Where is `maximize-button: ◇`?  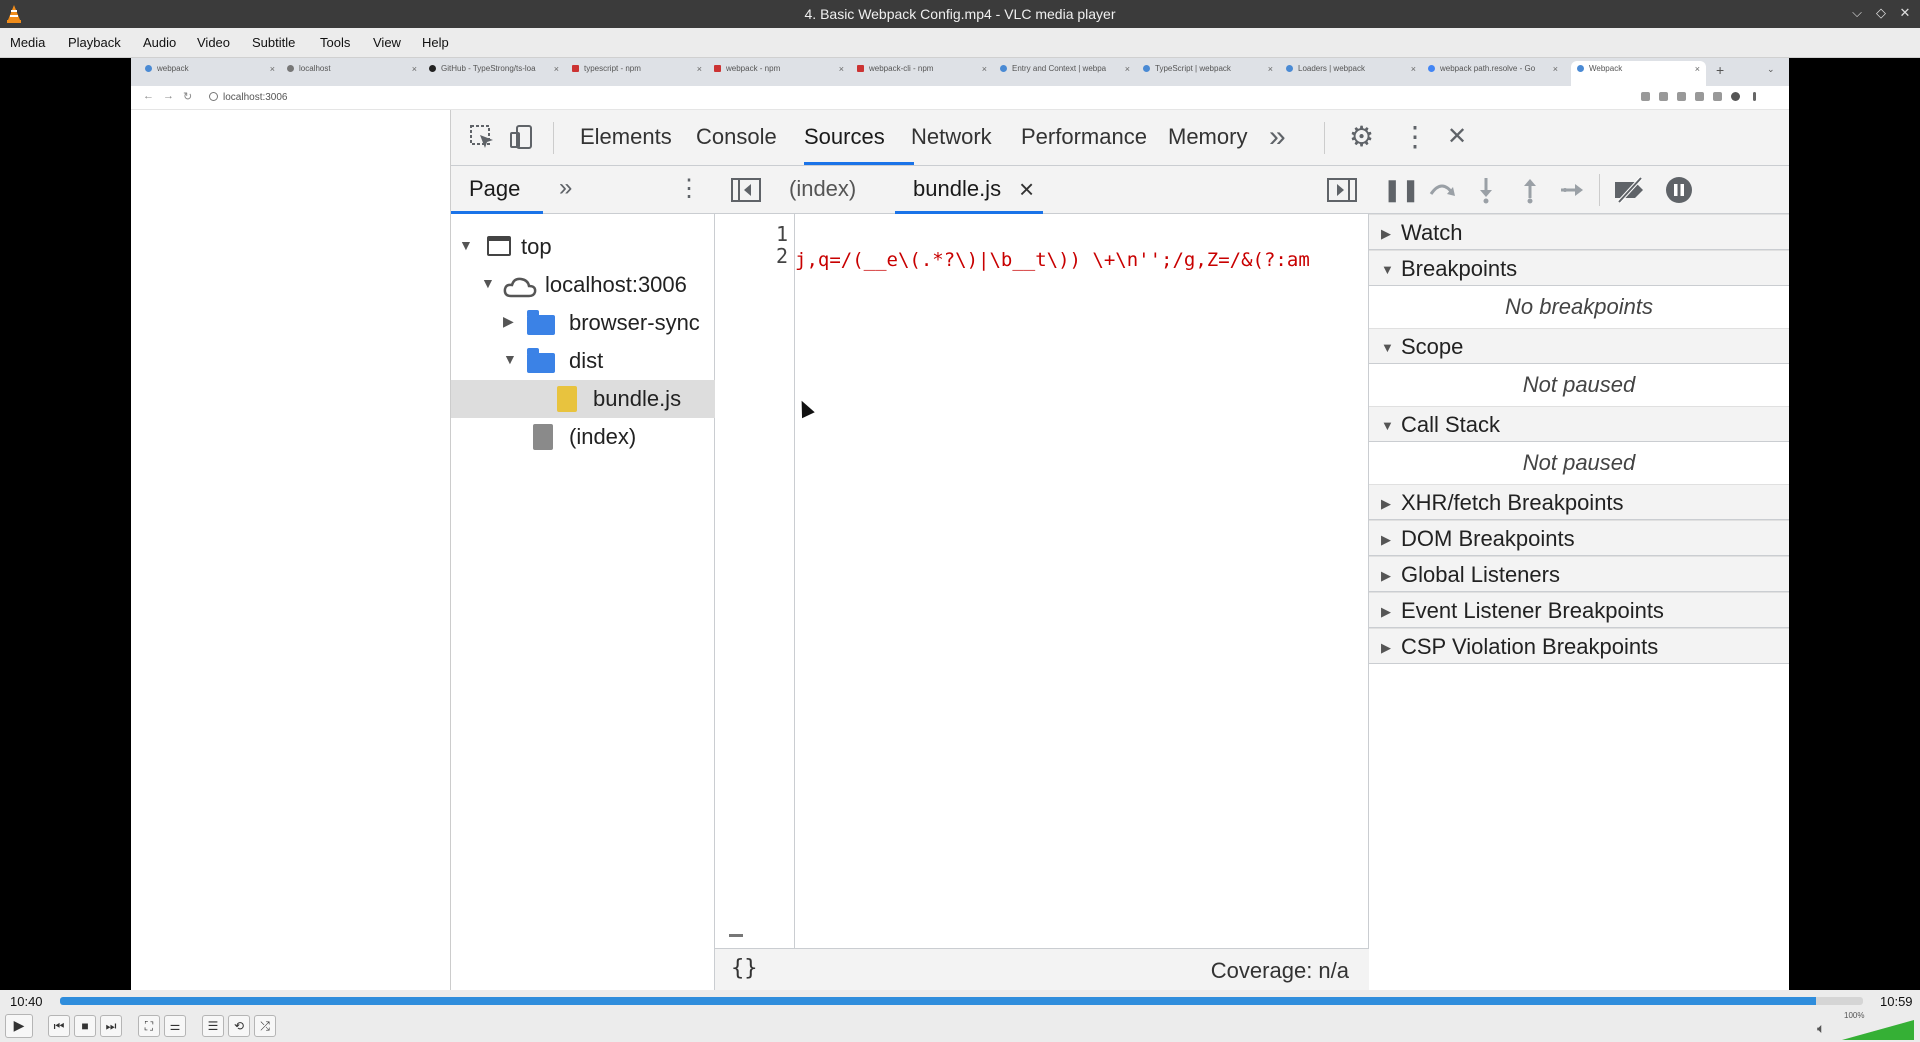 maximize-button: ◇ is located at coordinates (1881, 13).